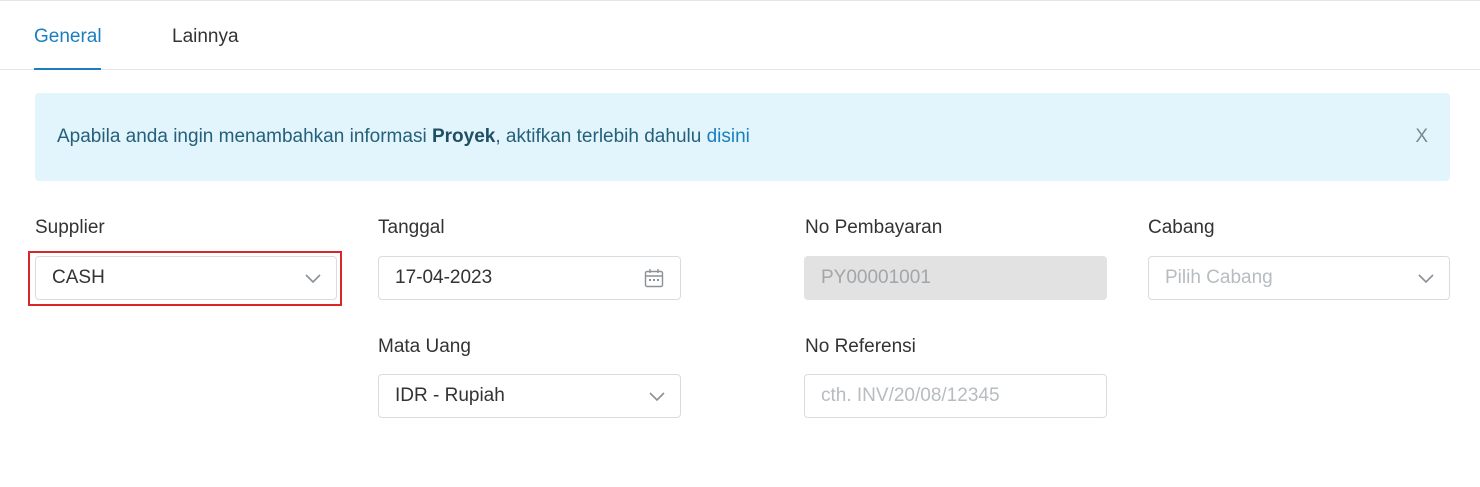  I want to click on alert-text-before: Apabila anda ingin menambahkan informasi, so click(244, 136).